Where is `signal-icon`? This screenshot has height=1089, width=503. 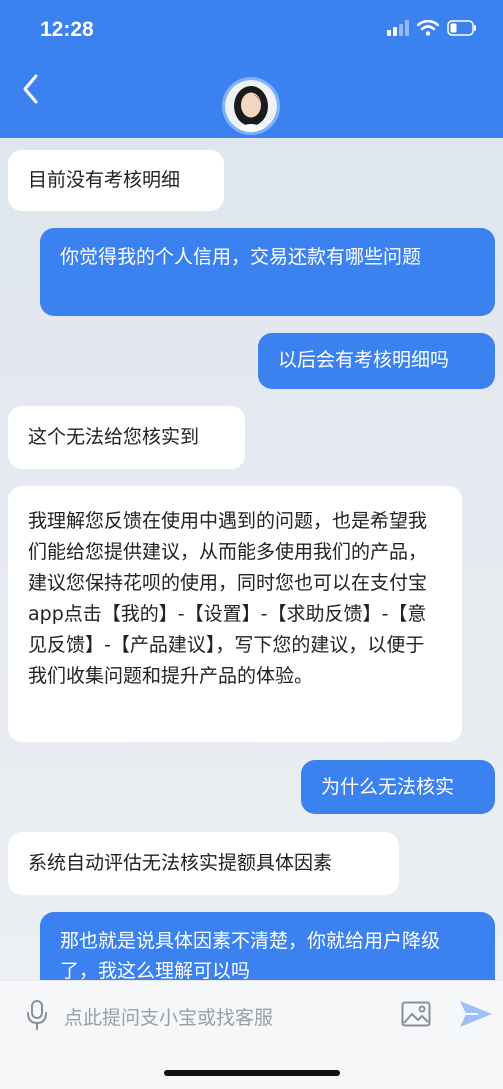 signal-icon is located at coordinates (398, 28).